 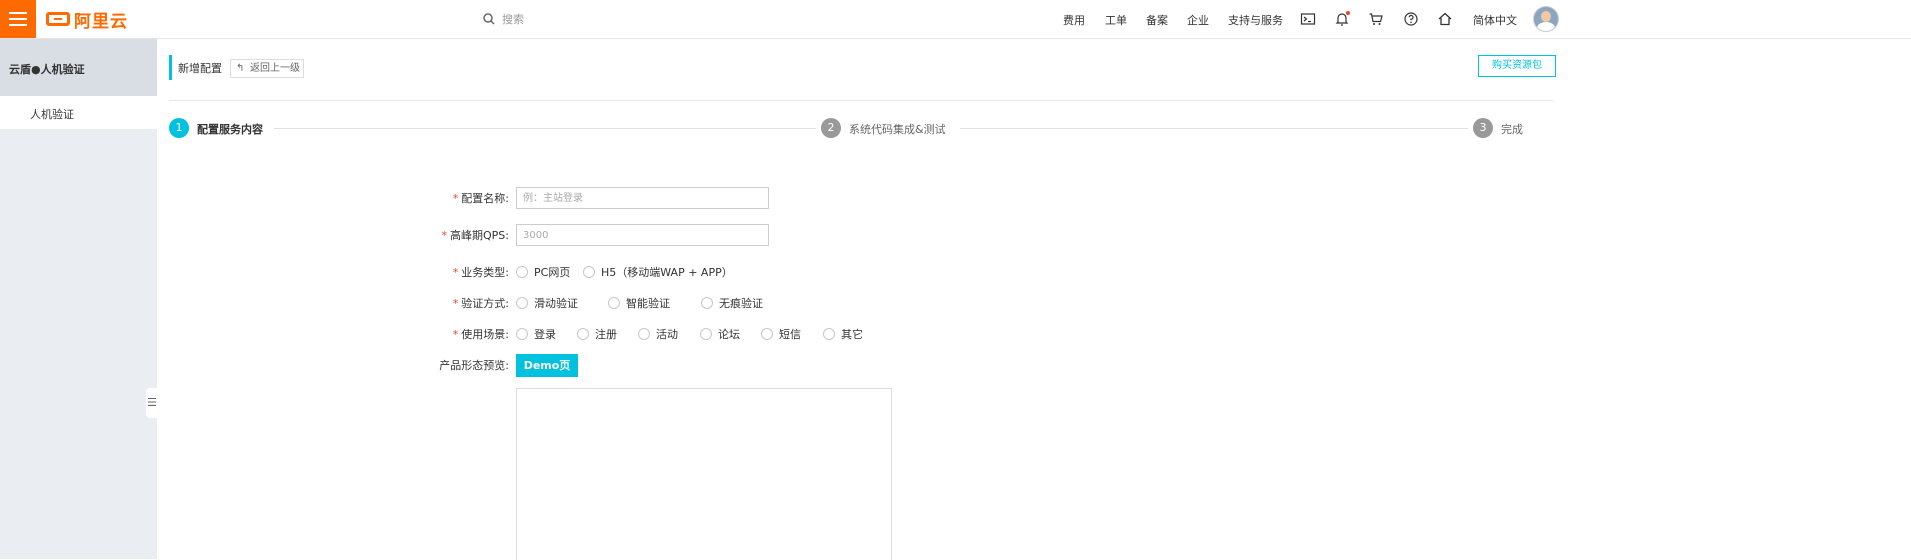 I want to click on sidebar-collapse-button: ☰, so click(x=152, y=403).